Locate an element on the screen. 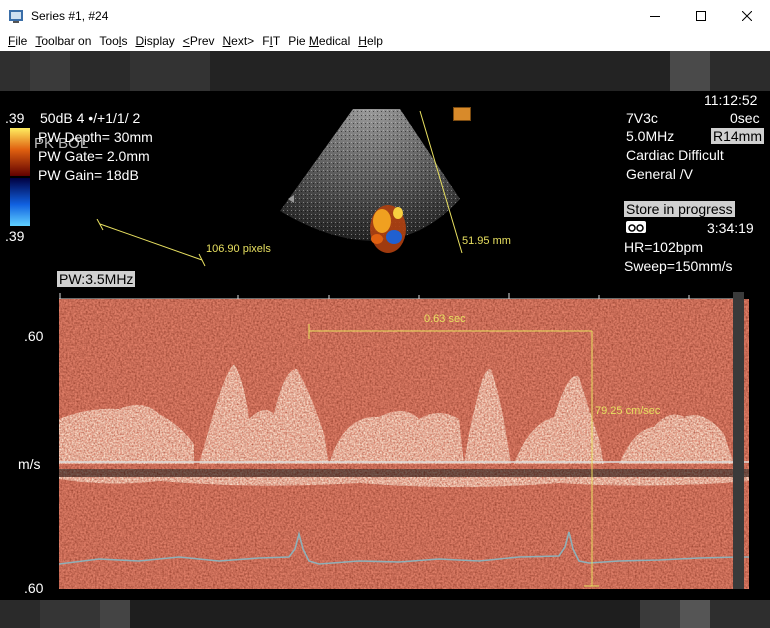  probe-name: 7V3c is located at coordinates (642, 118).